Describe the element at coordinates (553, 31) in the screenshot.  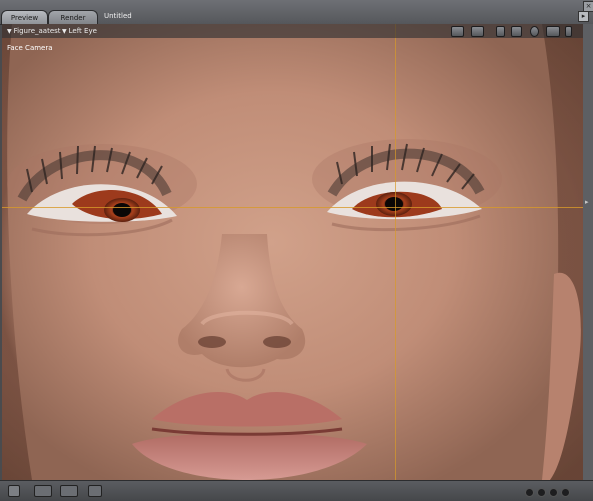
I see `move-icon` at that location.